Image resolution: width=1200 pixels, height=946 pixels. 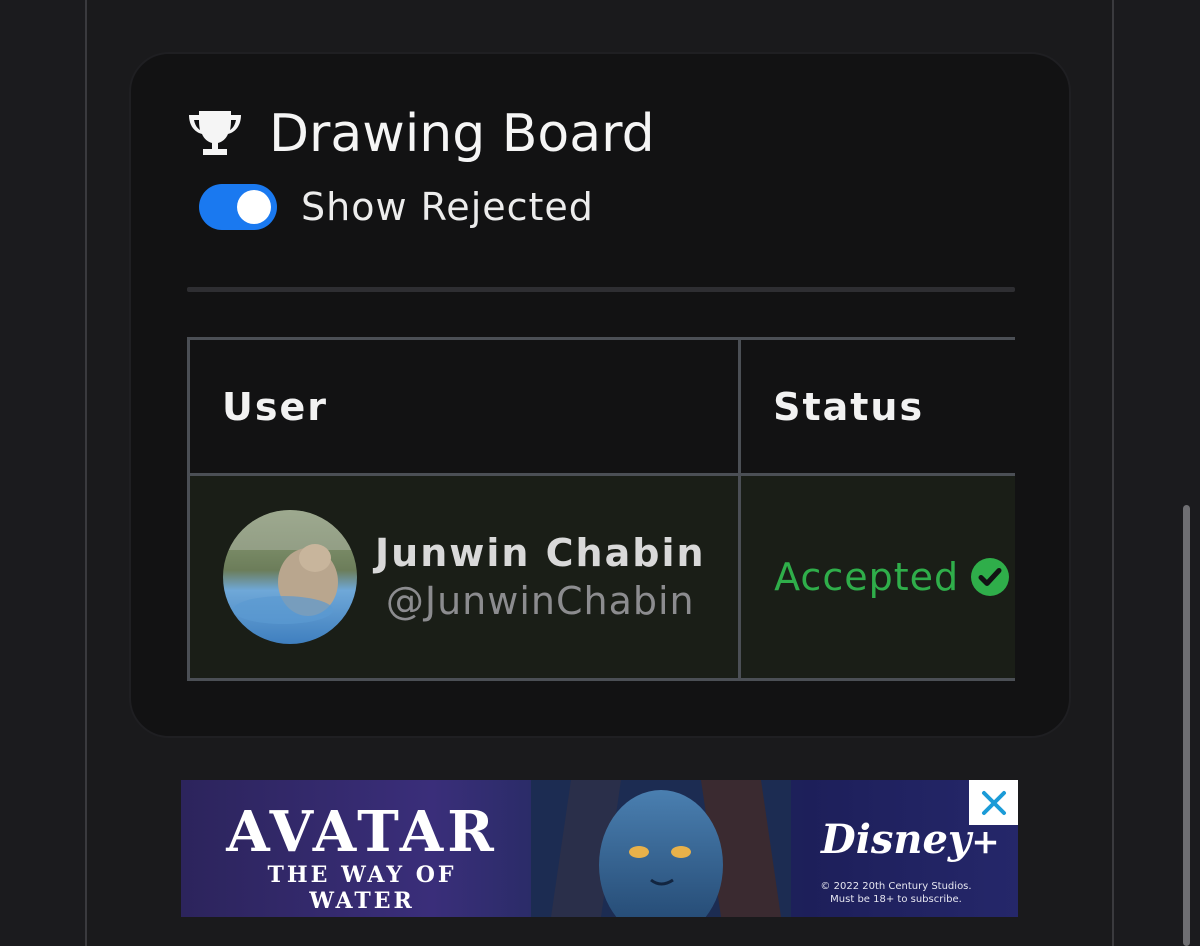 What do you see at coordinates (540, 553) in the screenshot?
I see `user-name: Junwin Chabin` at bounding box center [540, 553].